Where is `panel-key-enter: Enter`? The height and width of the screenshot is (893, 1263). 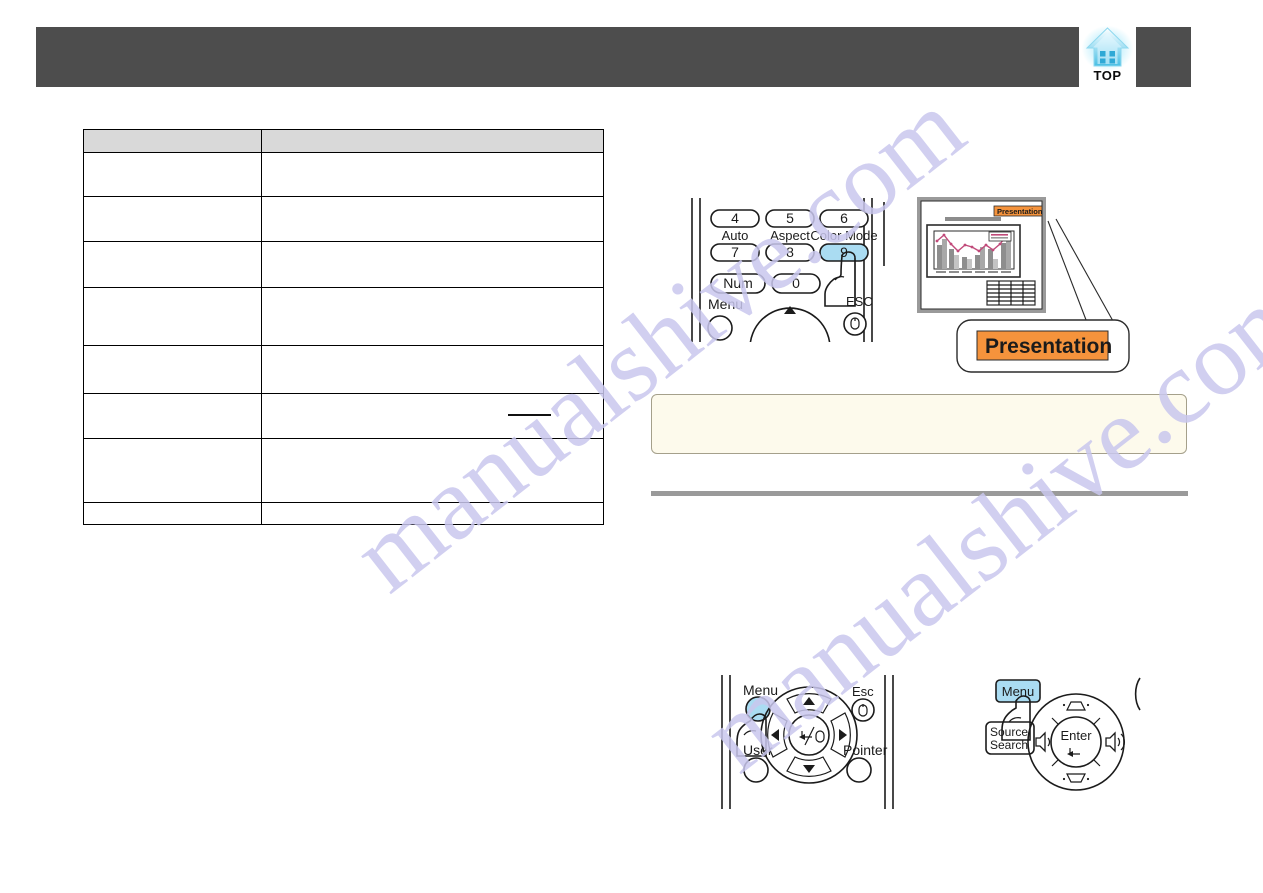
panel-key-enter: Enter is located at coordinates (1076, 742).